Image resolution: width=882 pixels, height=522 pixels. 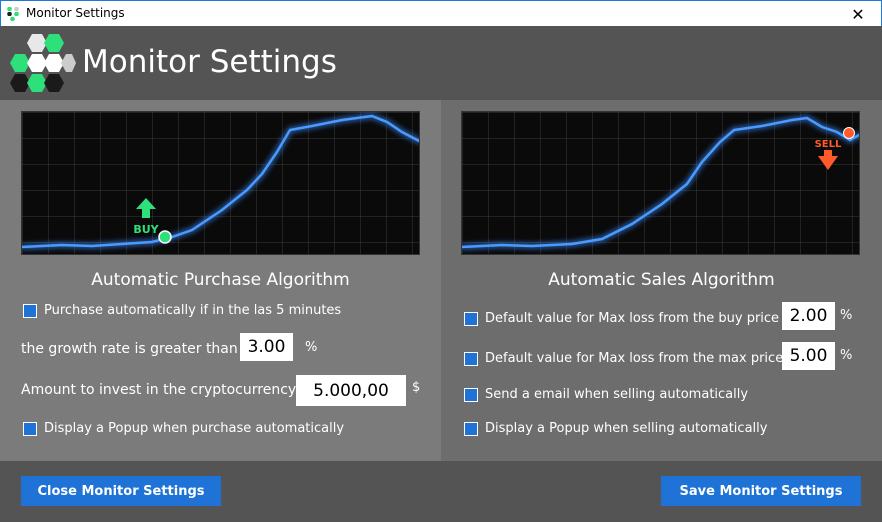 I want to click on buy-label: BUY, so click(x=146, y=229).